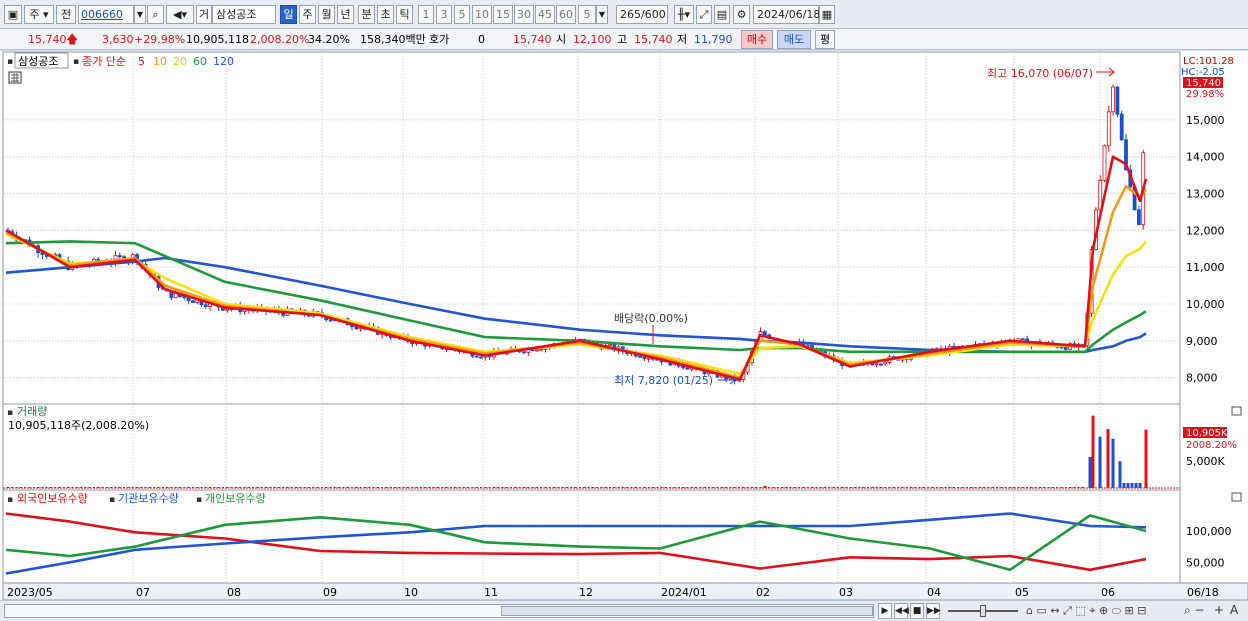 The height and width of the screenshot is (621, 1248). I want to click on code-dropdown-icon: ▼, so click(140, 14).